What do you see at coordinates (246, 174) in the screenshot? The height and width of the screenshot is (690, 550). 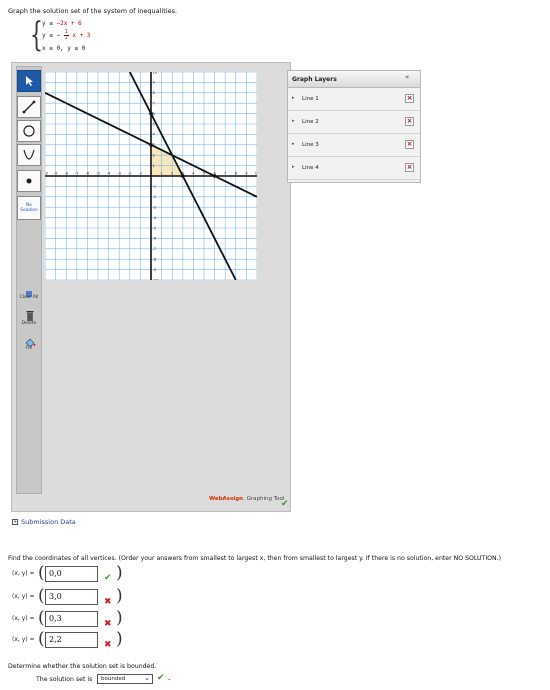 I see `x-tick-label: 9` at bounding box center [246, 174].